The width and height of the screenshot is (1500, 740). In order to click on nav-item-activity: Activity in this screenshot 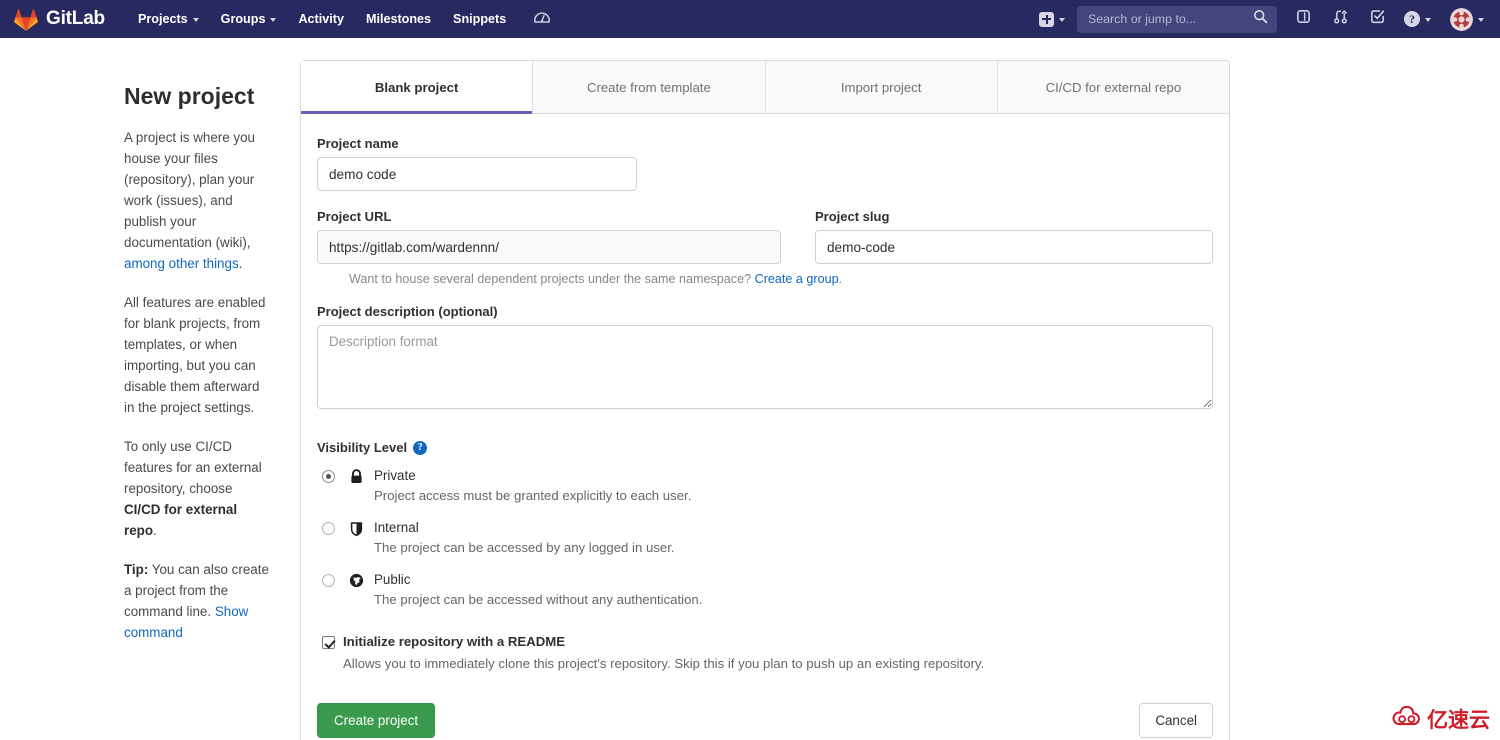, I will do `click(321, 19)`.